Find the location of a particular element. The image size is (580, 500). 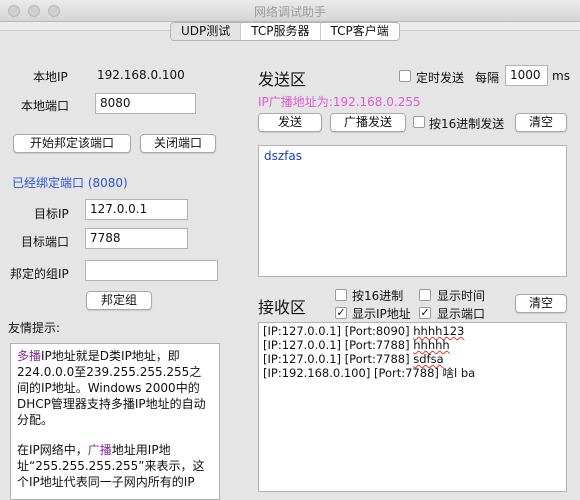

receive-line: [IP:127.0.0.1] [Port:7788] hhhhh is located at coordinates (412, 345).